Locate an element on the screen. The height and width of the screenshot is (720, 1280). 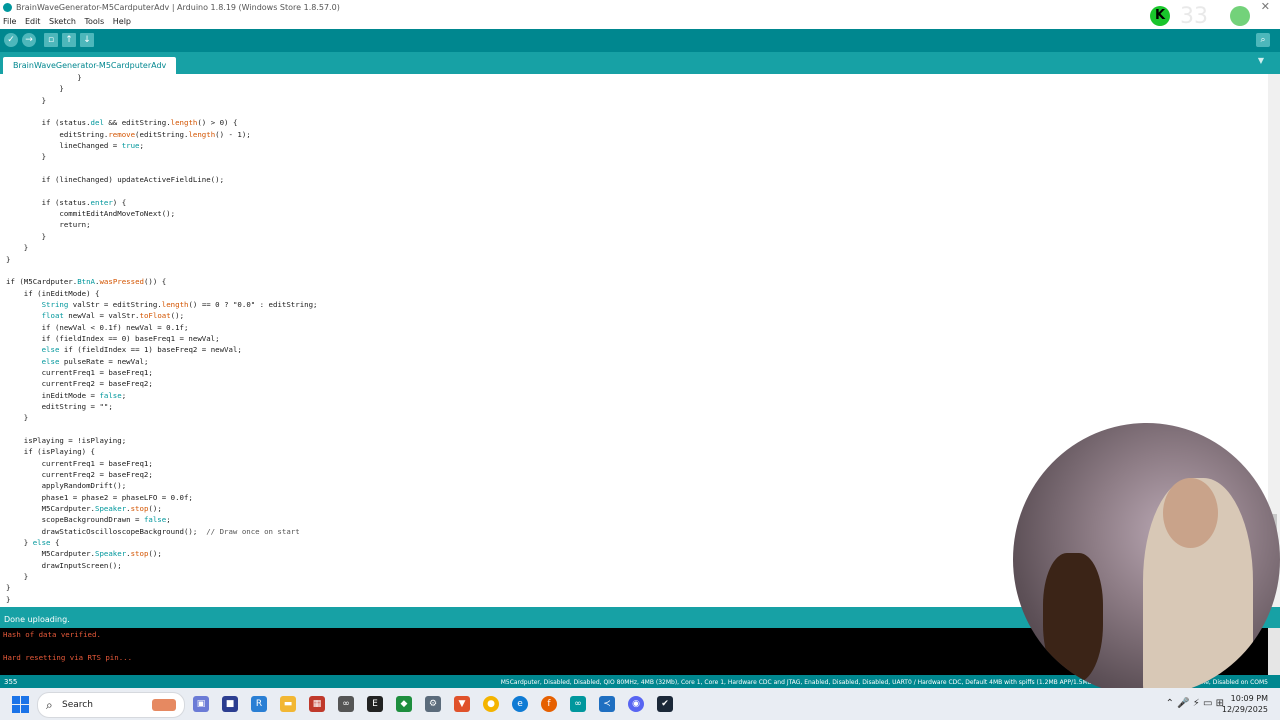
serial-monitor-button: ⌕ is located at coordinates (1263, 40).